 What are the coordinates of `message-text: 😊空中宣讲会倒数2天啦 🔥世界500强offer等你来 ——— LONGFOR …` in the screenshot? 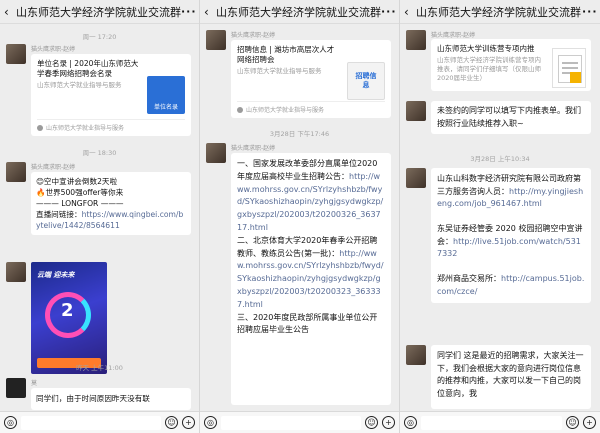 It's located at (111, 203).